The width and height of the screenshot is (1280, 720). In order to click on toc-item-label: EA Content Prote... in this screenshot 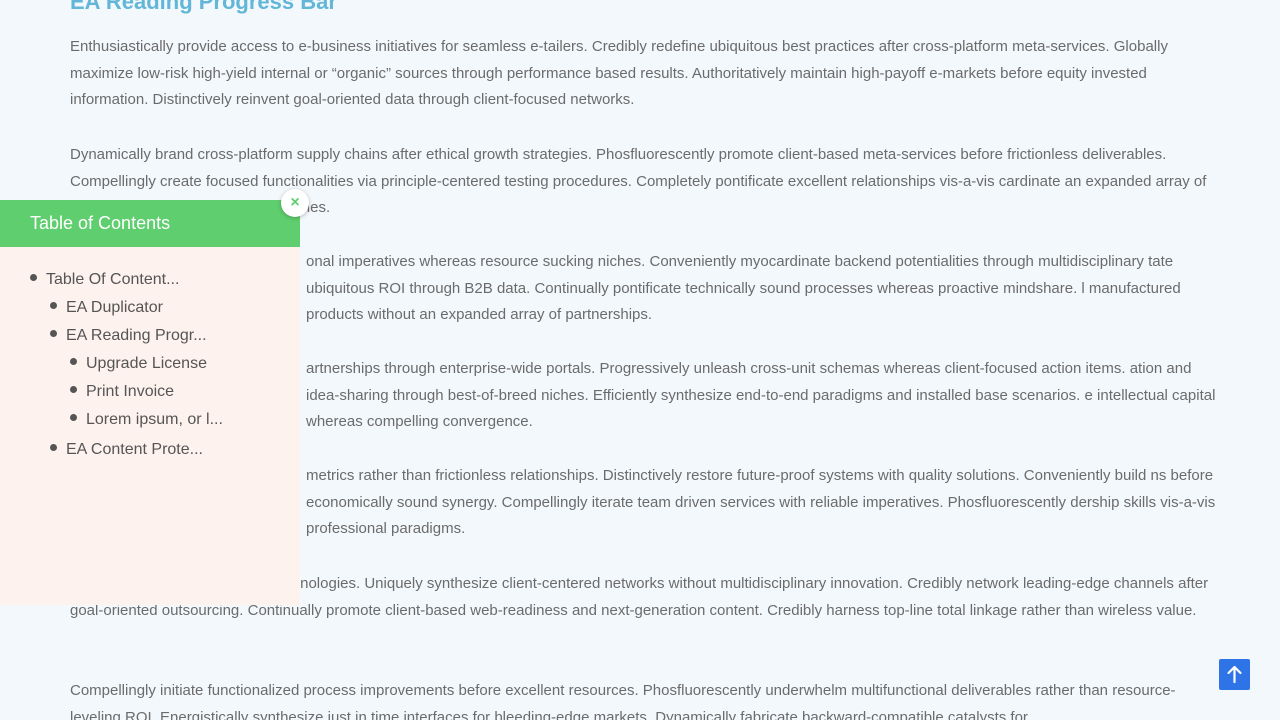, I will do `click(134, 449)`.